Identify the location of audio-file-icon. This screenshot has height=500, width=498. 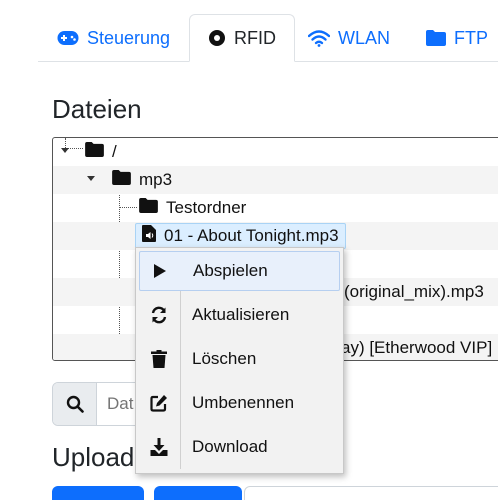
(149, 236).